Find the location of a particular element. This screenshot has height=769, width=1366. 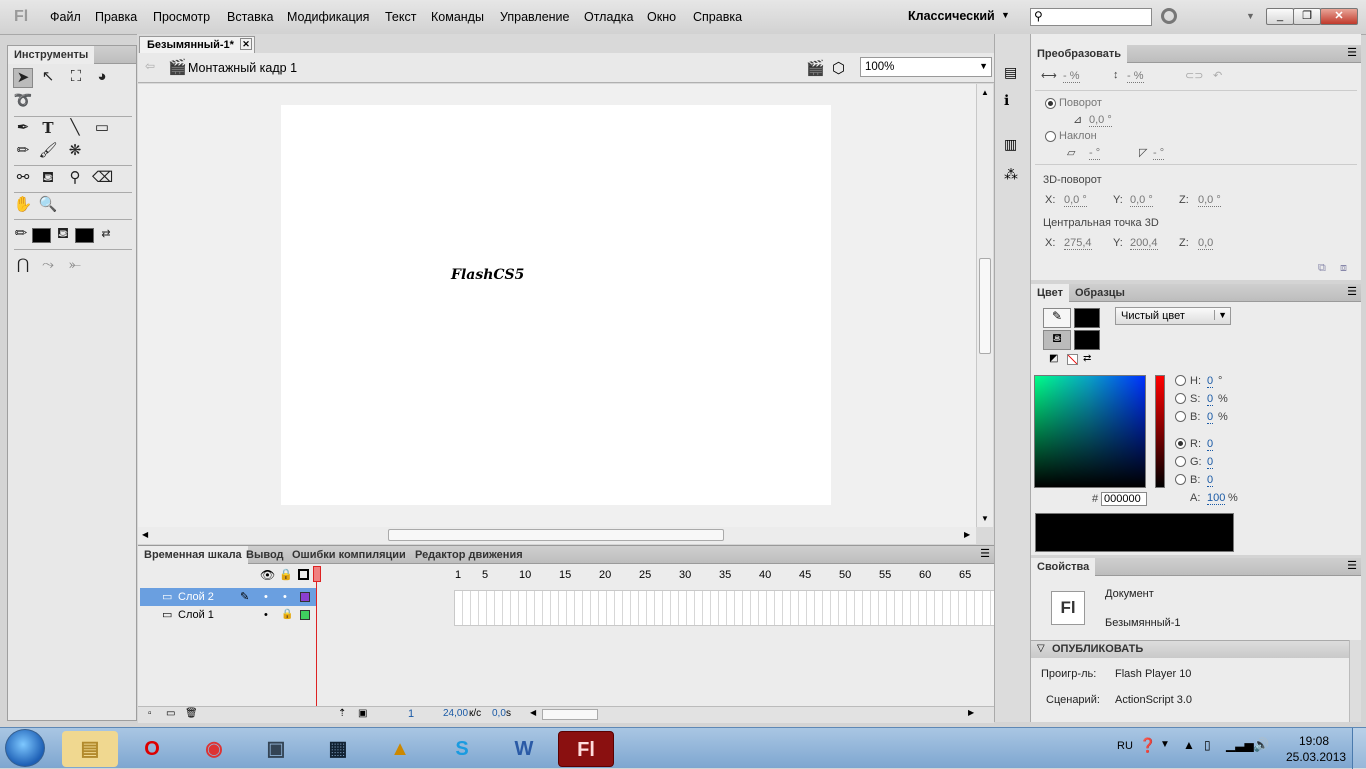

vertical-scrollbar: ▲ ▼ is located at coordinates (984, 305).